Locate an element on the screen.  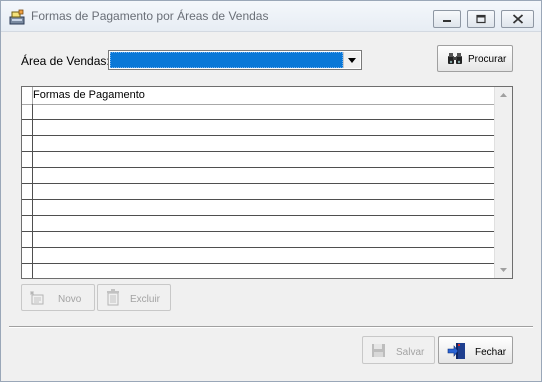
scroll-down-button is located at coordinates (503, 269).